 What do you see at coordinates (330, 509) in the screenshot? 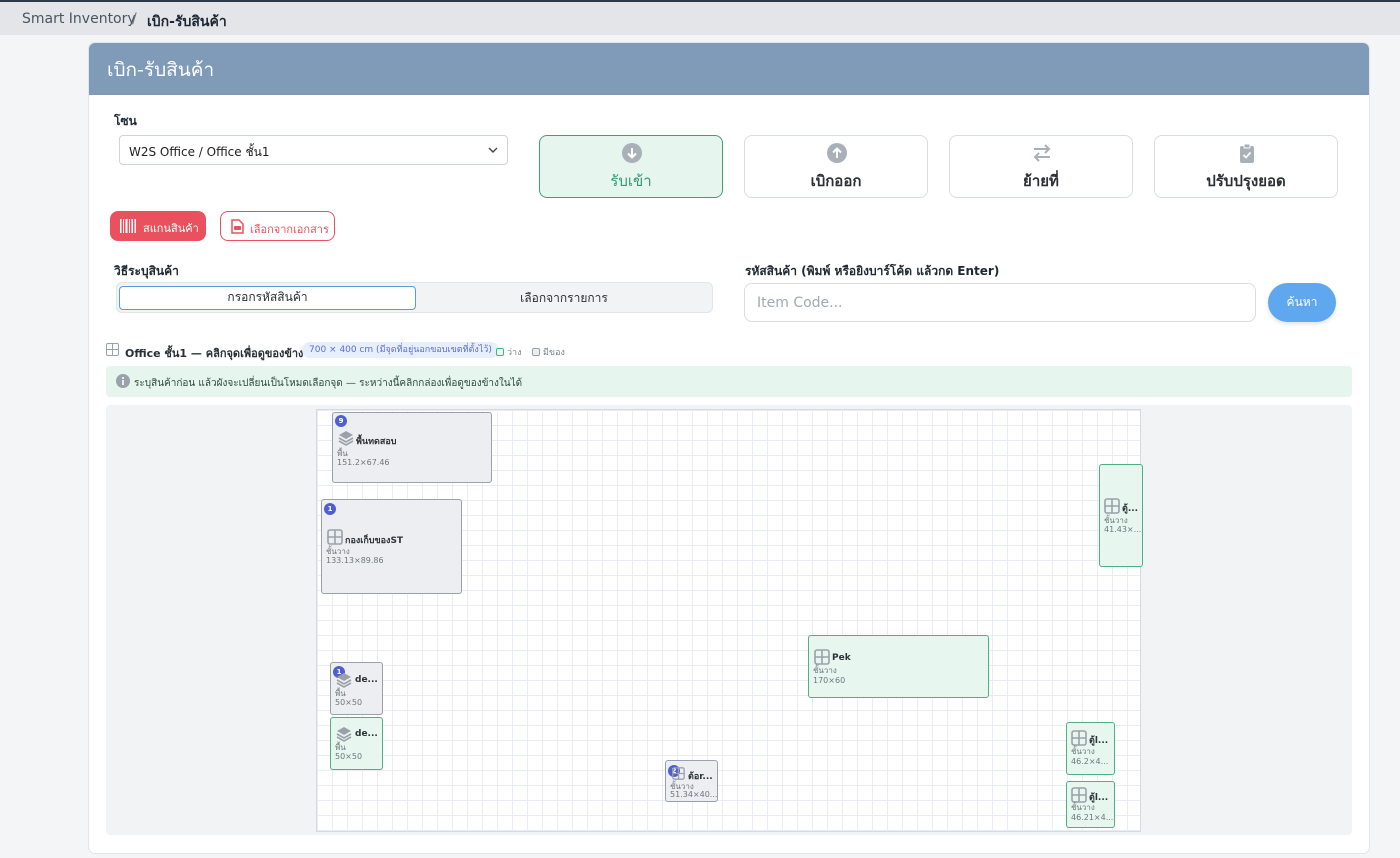
I see `slot-badge: 1` at bounding box center [330, 509].